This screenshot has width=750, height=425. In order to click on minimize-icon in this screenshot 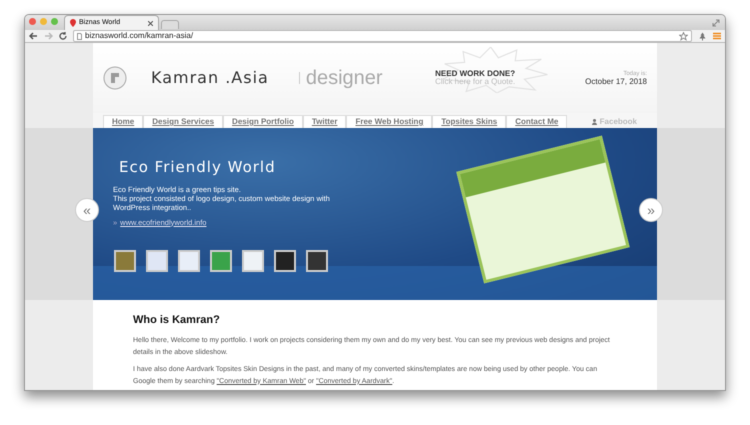, I will do `click(43, 21)`.